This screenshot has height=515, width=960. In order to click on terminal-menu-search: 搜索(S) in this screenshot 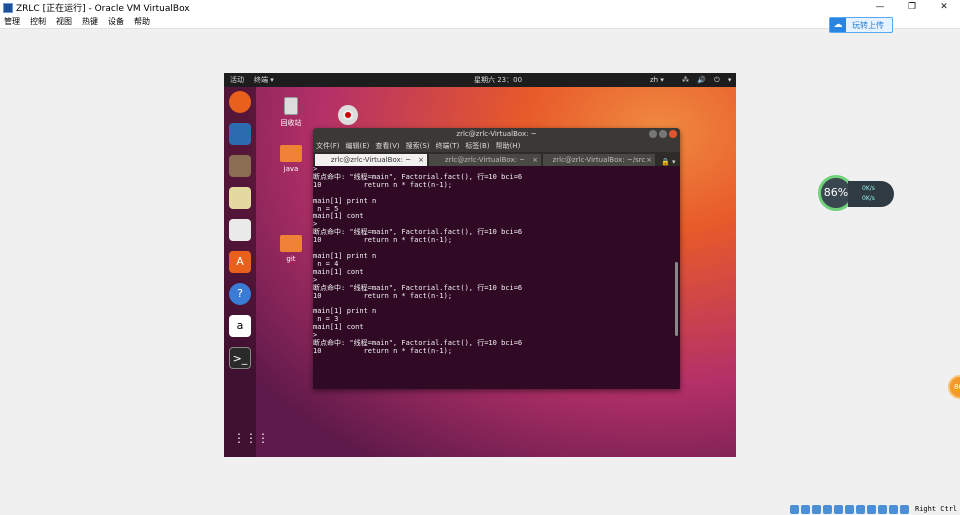, I will do `click(418, 146)`.